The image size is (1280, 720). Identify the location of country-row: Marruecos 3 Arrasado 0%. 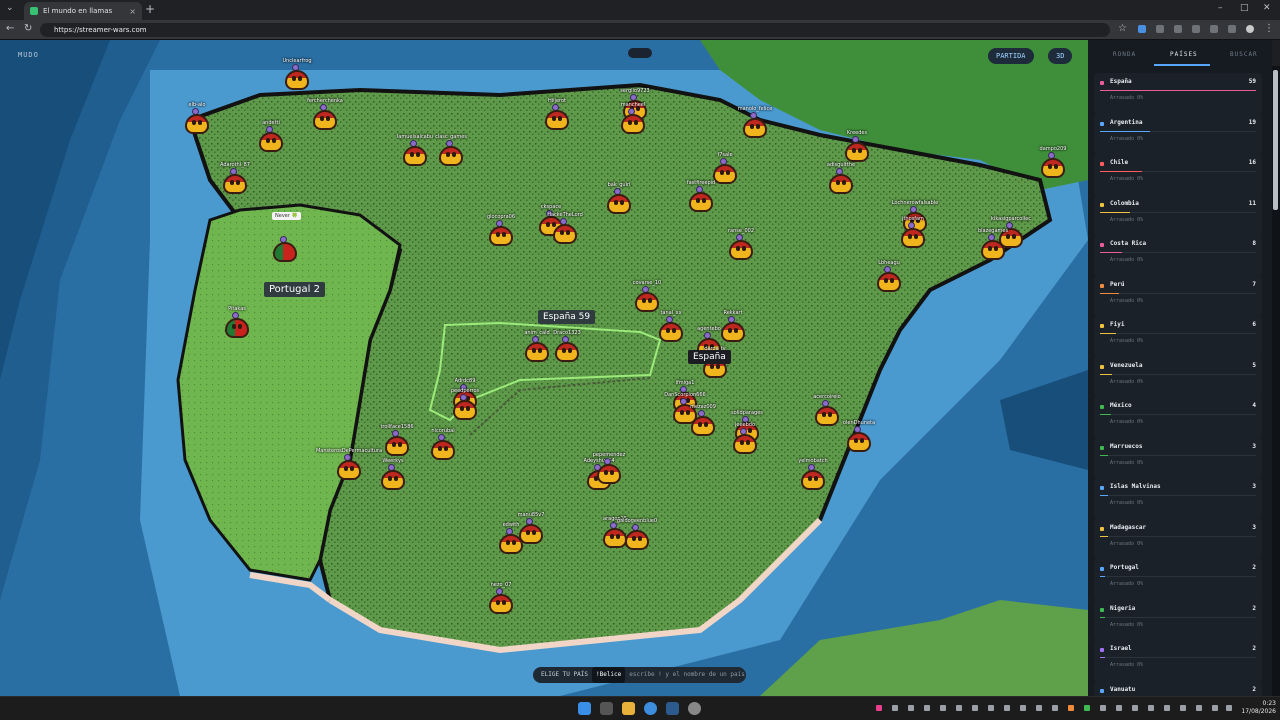
(1178, 457).